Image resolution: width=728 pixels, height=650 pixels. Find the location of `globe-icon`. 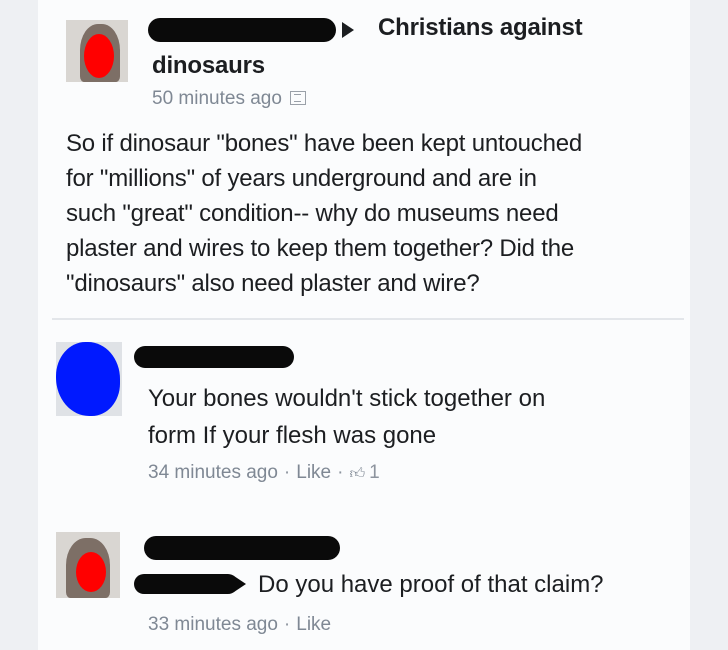

globe-icon is located at coordinates (297, 98).